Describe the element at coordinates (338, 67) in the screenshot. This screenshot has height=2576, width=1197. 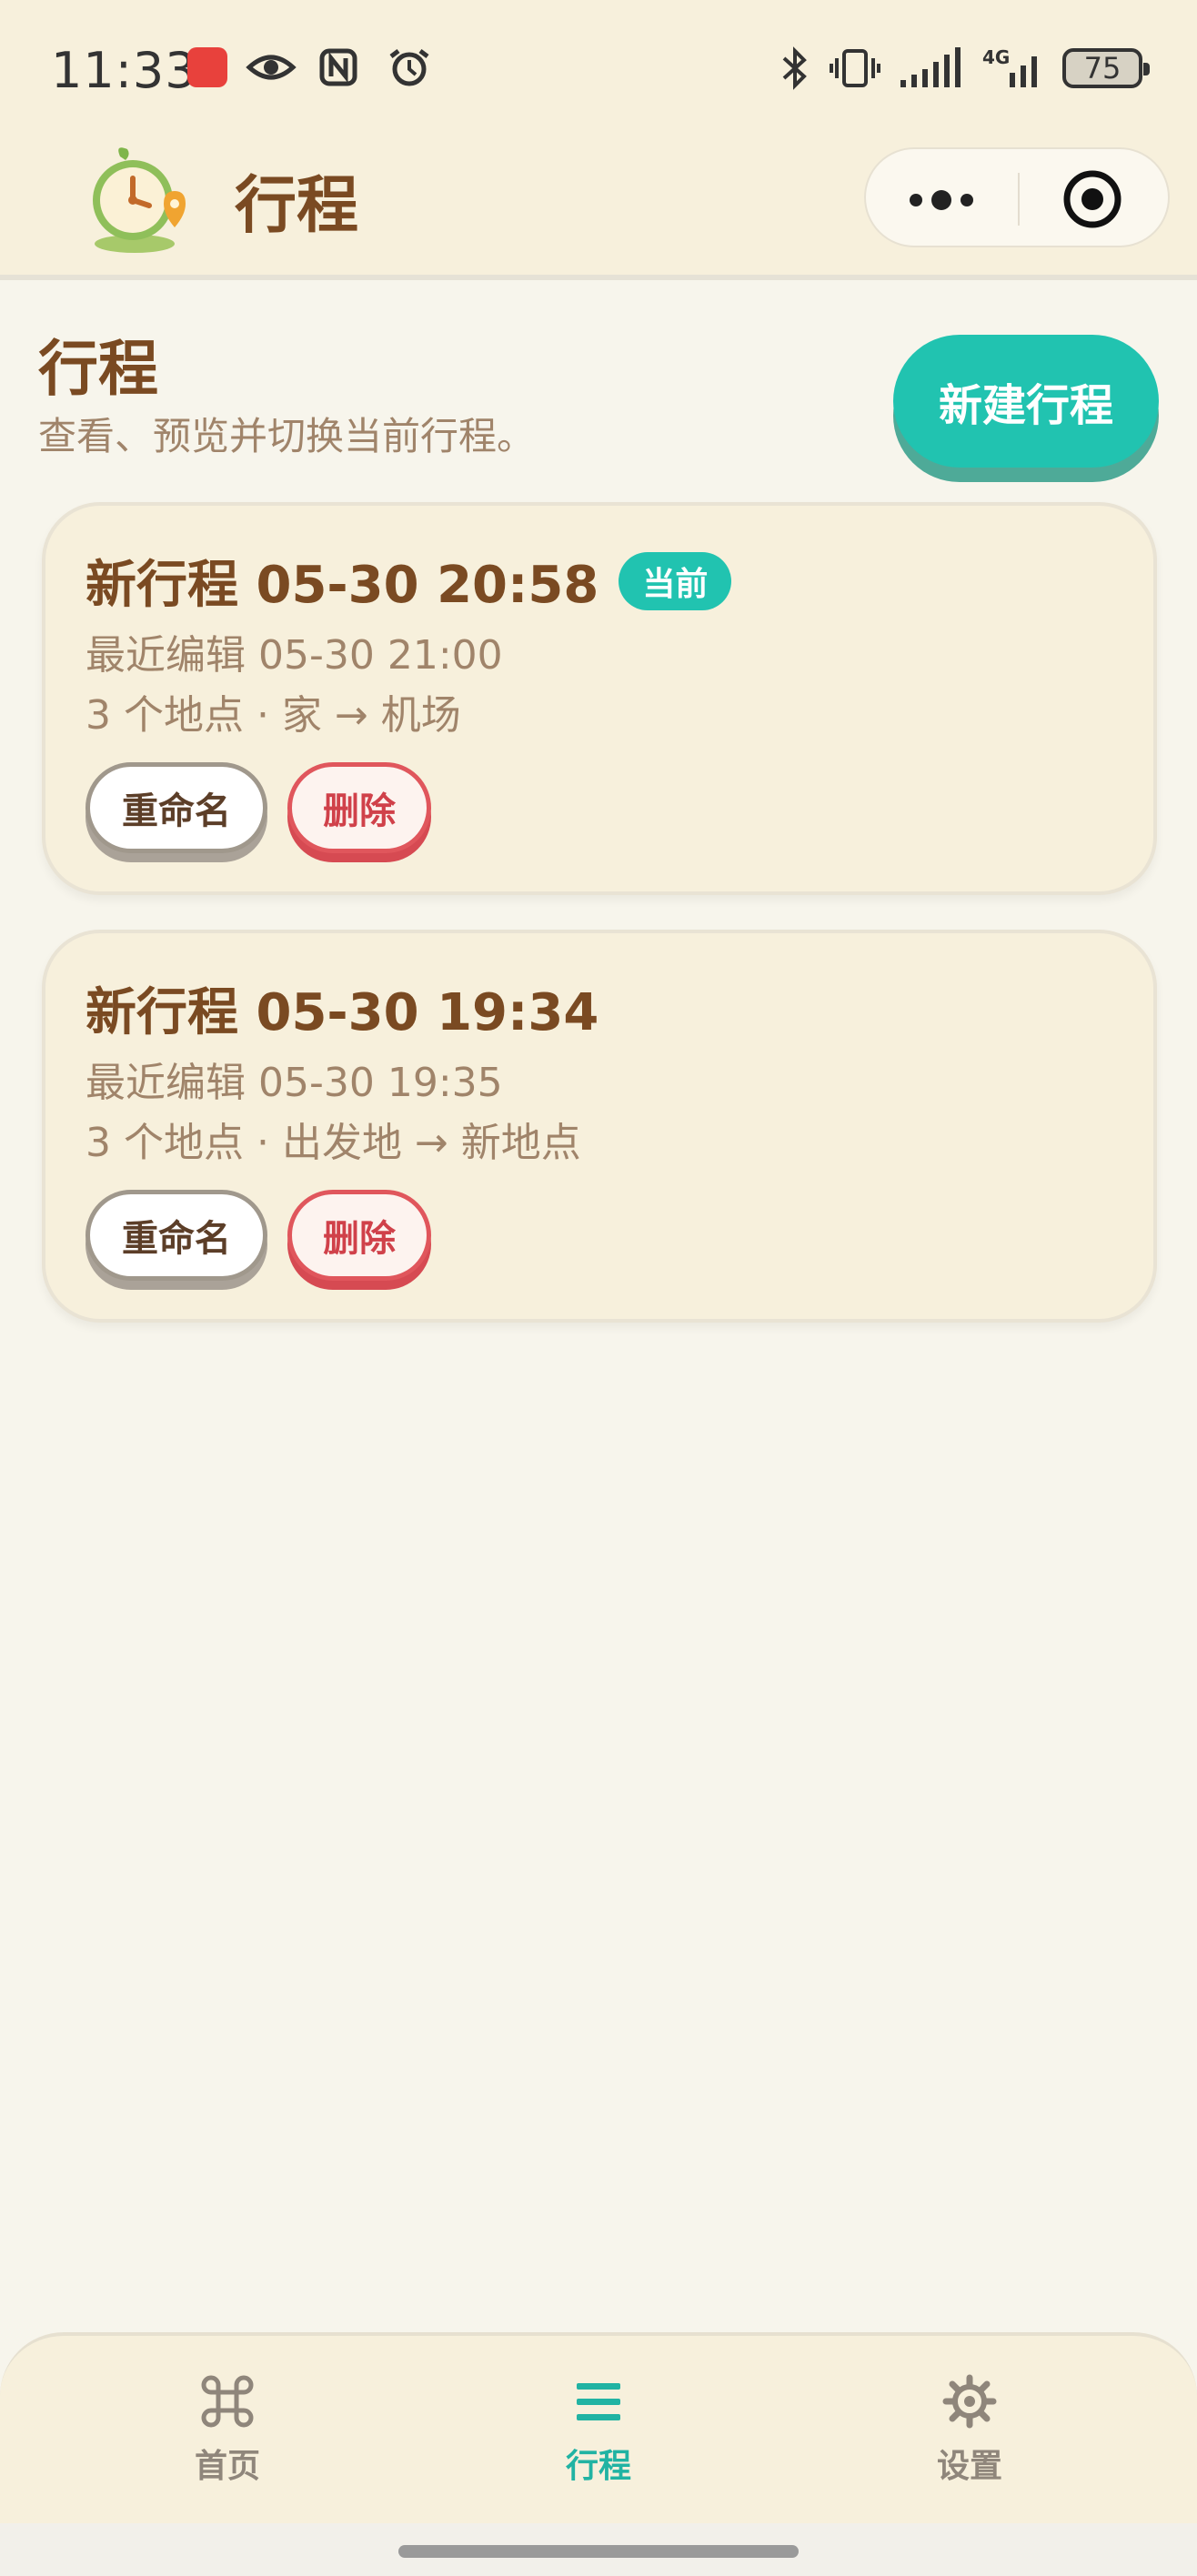
I see `nfc-icon` at that location.